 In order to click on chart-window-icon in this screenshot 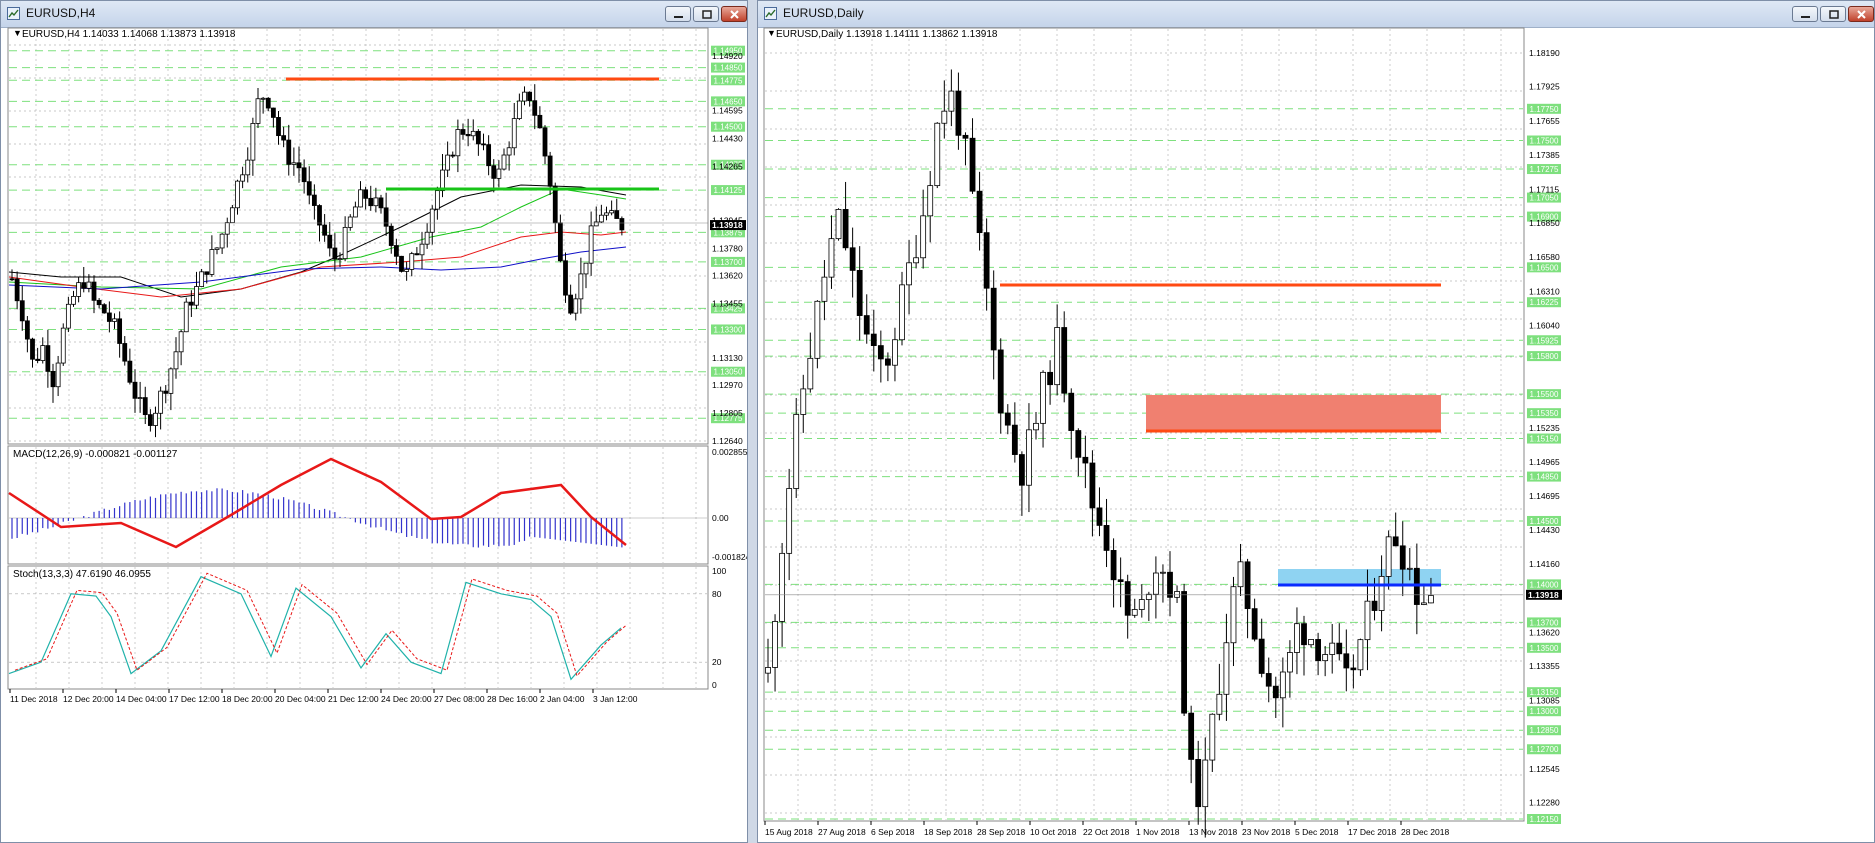, I will do `click(13, 13)`.